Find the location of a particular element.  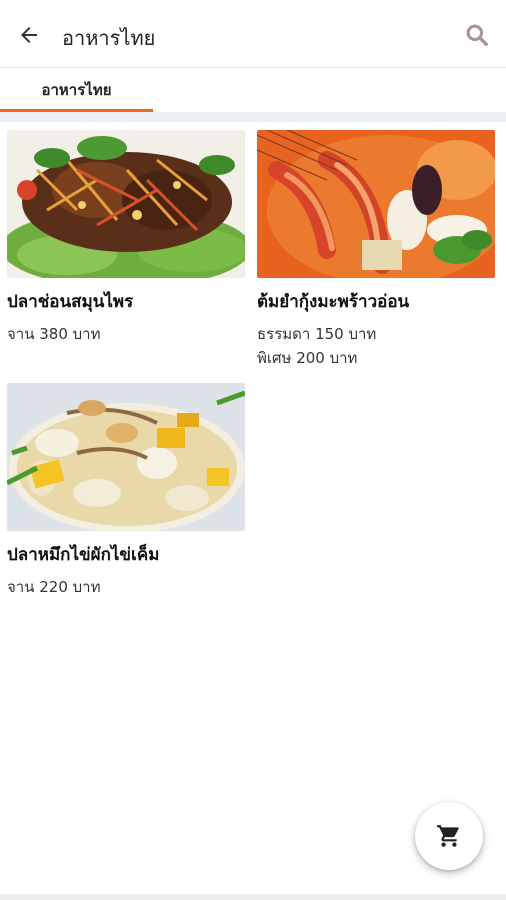

bottom-divider is located at coordinates (253, 897).